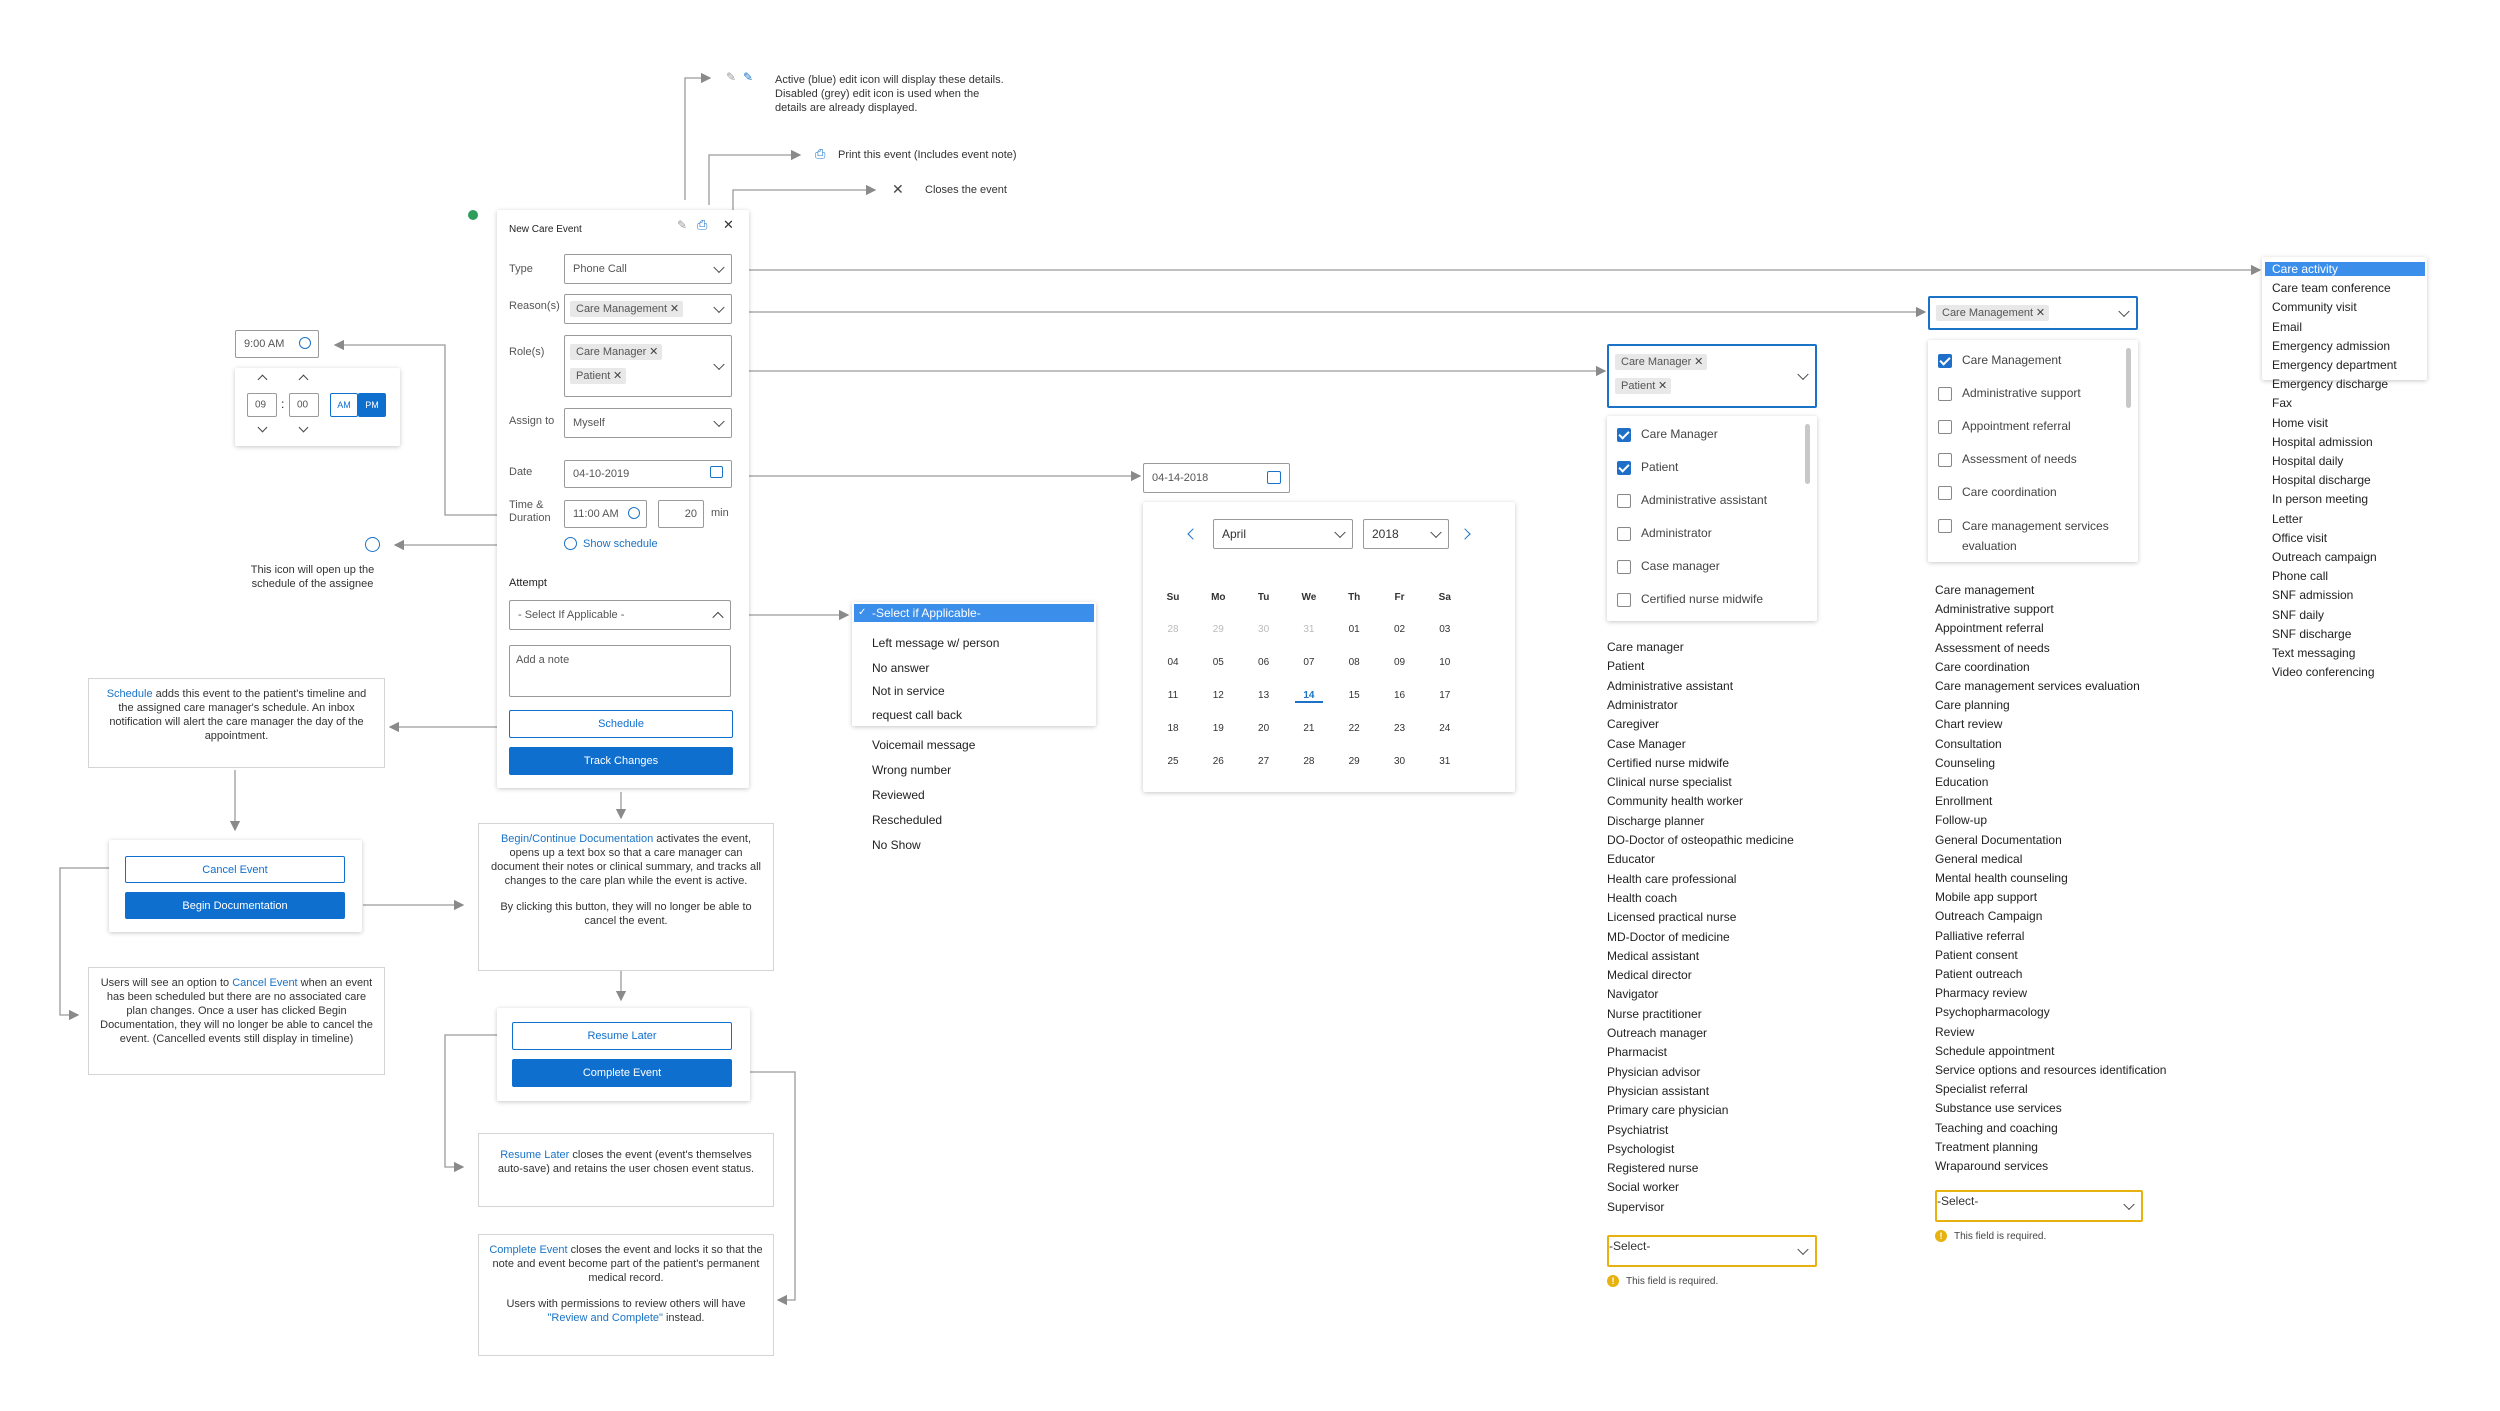 The height and width of the screenshot is (1411, 2500). Describe the element at coordinates (2330, 384) in the screenshot. I see `type-option: Emergency discharge` at that location.